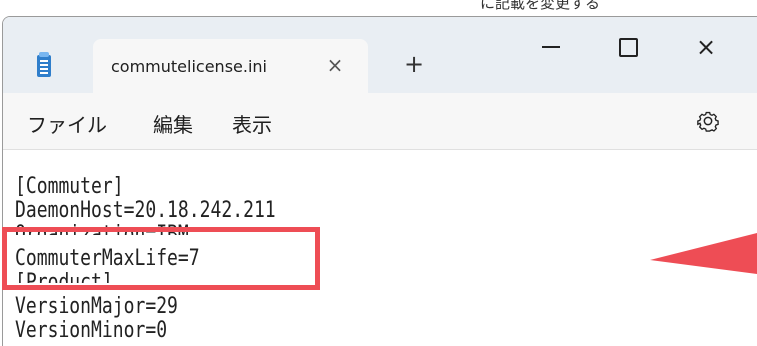 This screenshot has height=346, width=757. I want to click on close-button: ×, so click(706, 47).